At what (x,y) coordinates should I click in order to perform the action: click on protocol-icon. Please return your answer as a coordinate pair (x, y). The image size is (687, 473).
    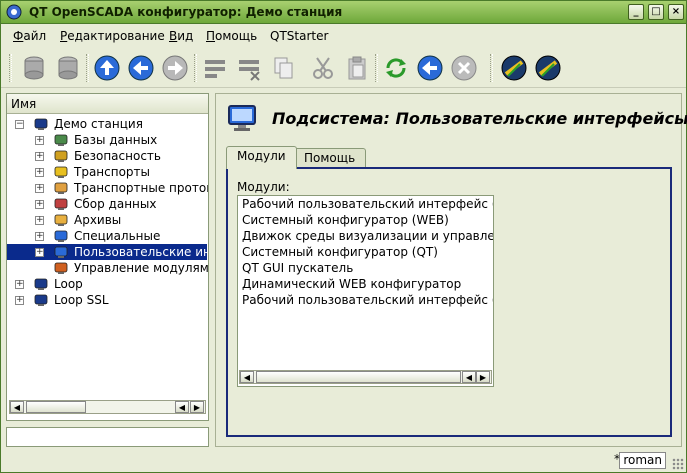
    Looking at the image, I should click on (61, 188).